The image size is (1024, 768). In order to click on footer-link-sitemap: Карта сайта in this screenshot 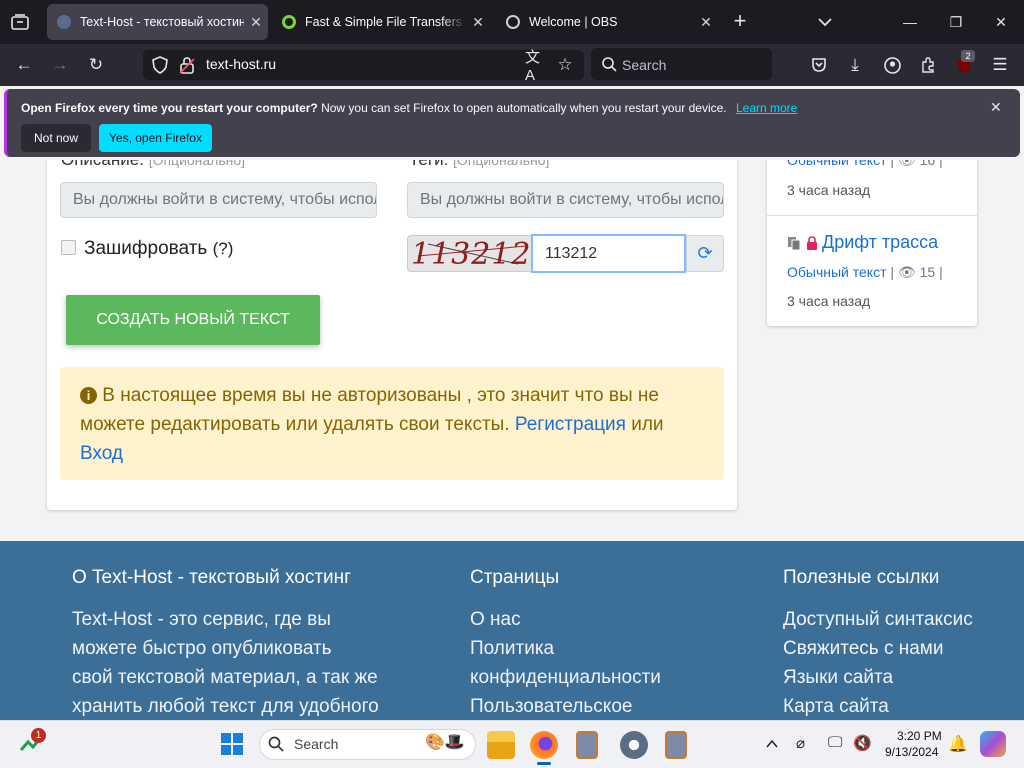, I will do `click(836, 707)`.